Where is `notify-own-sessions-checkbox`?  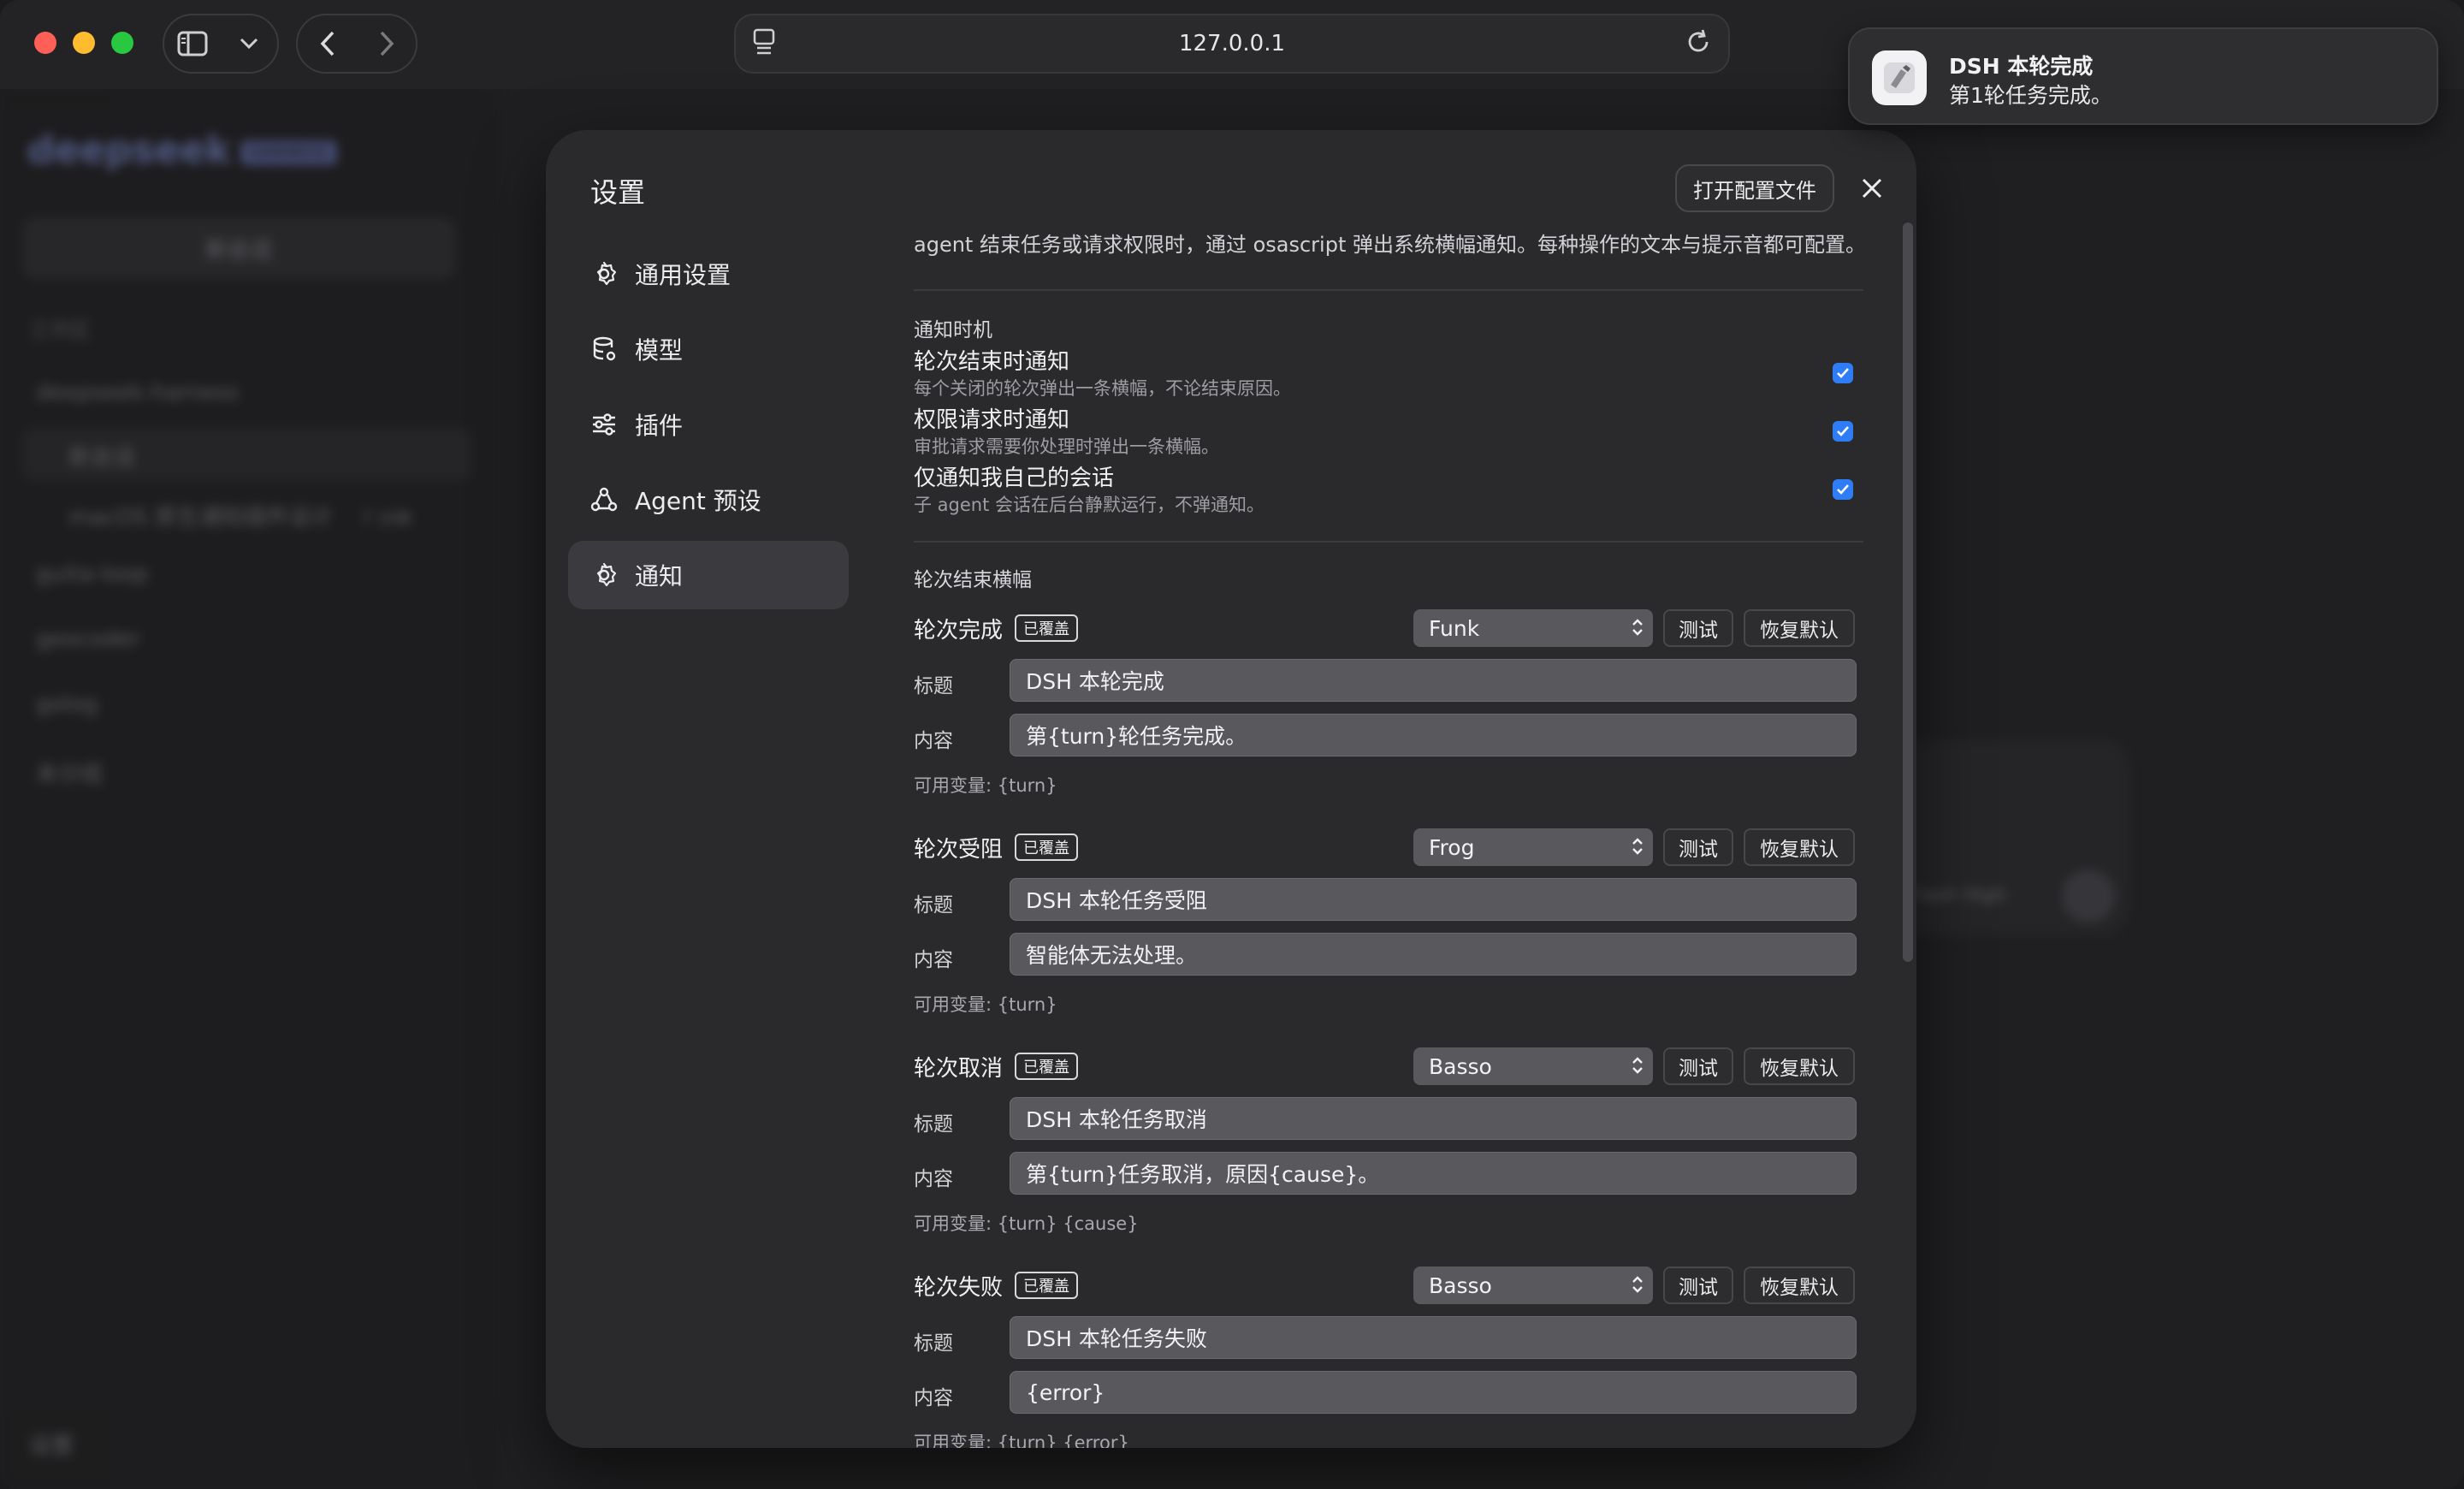 notify-own-sessions-checkbox is located at coordinates (1843, 490).